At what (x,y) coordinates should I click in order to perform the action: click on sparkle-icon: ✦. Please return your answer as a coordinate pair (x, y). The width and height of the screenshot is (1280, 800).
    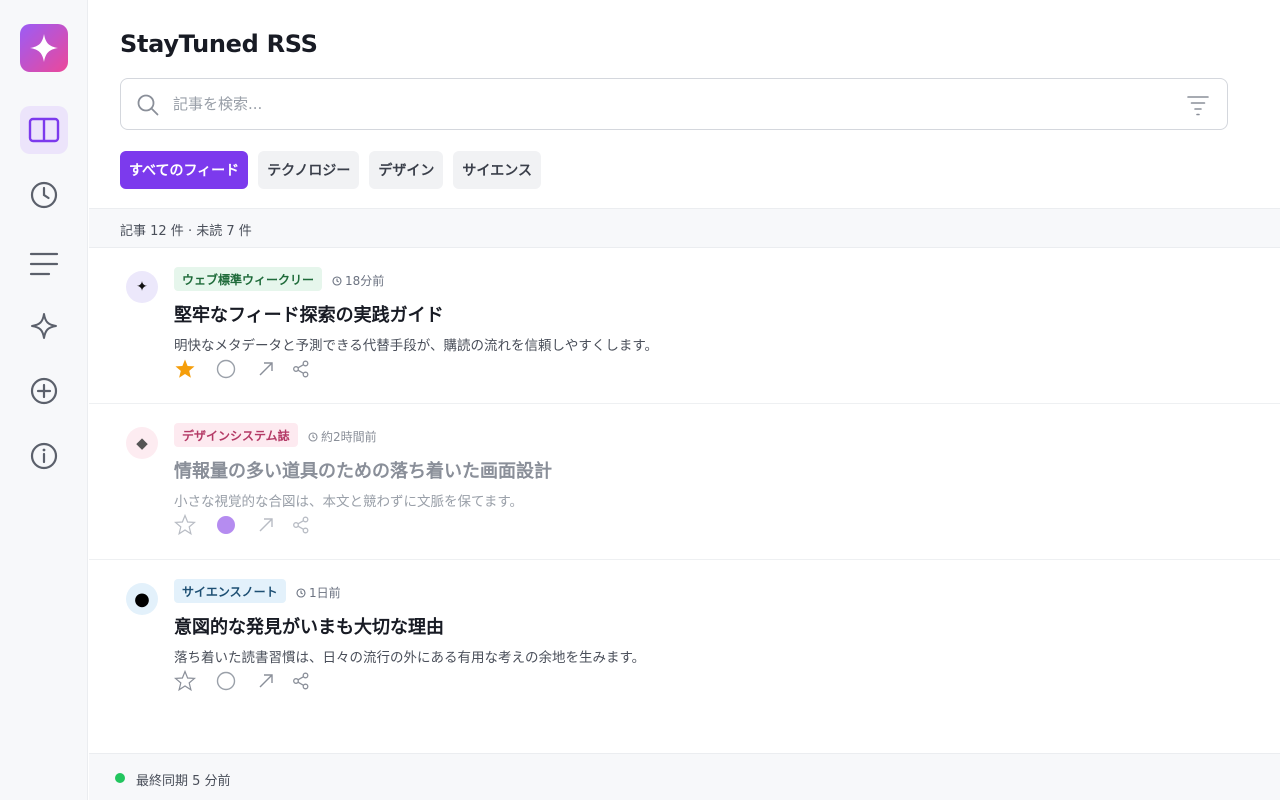
    Looking at the image, I should click on (142, 287).